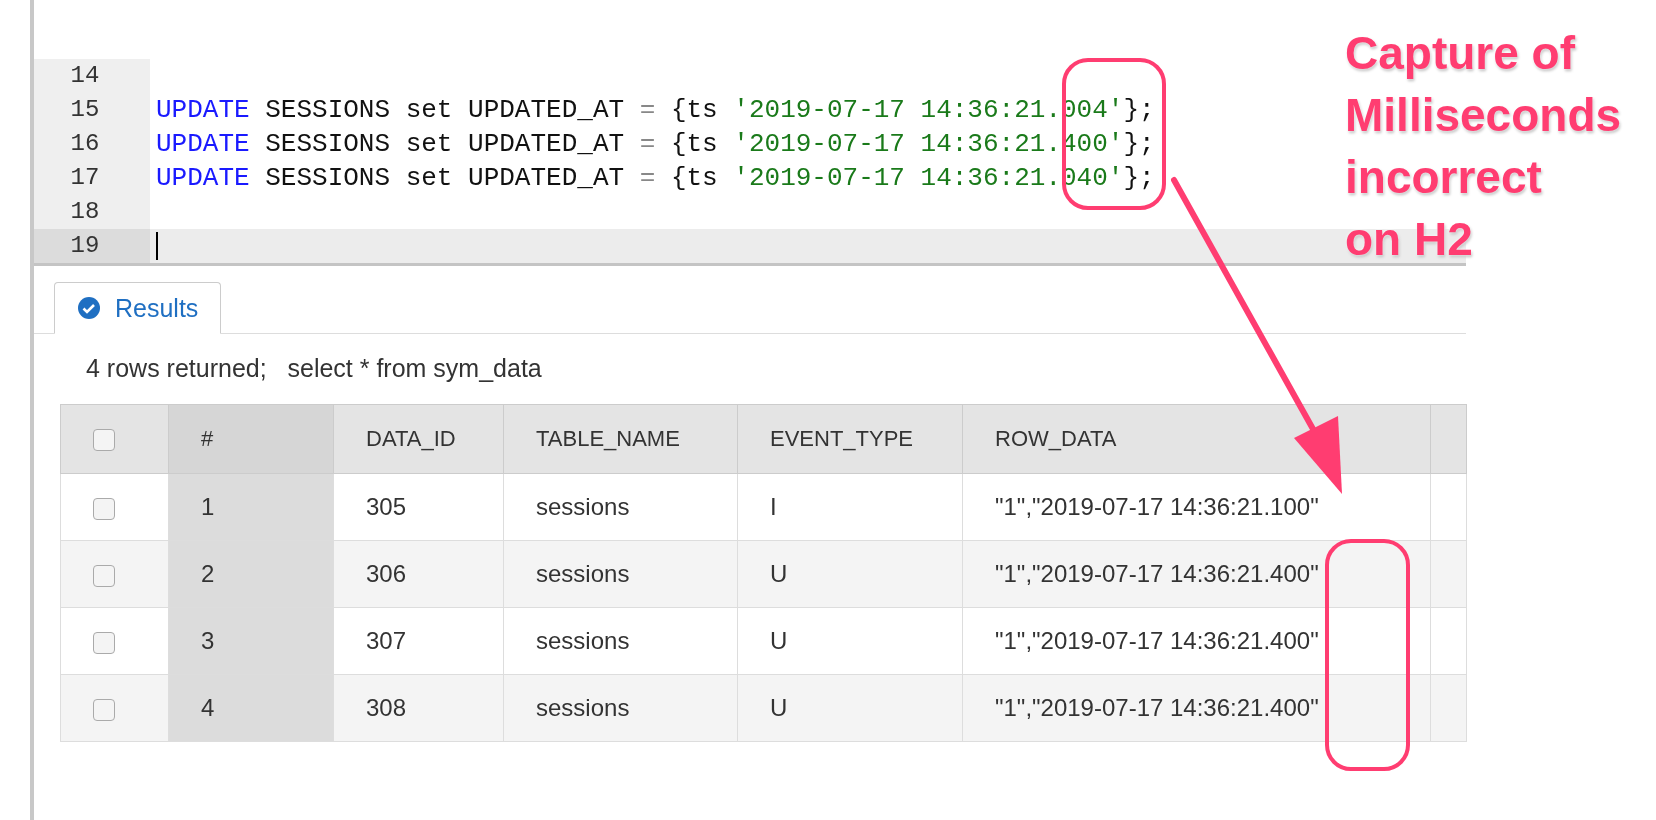 This screenshot has width=1656, height=820. I want to click on column-header: DATA_ID, so click(418, 439).